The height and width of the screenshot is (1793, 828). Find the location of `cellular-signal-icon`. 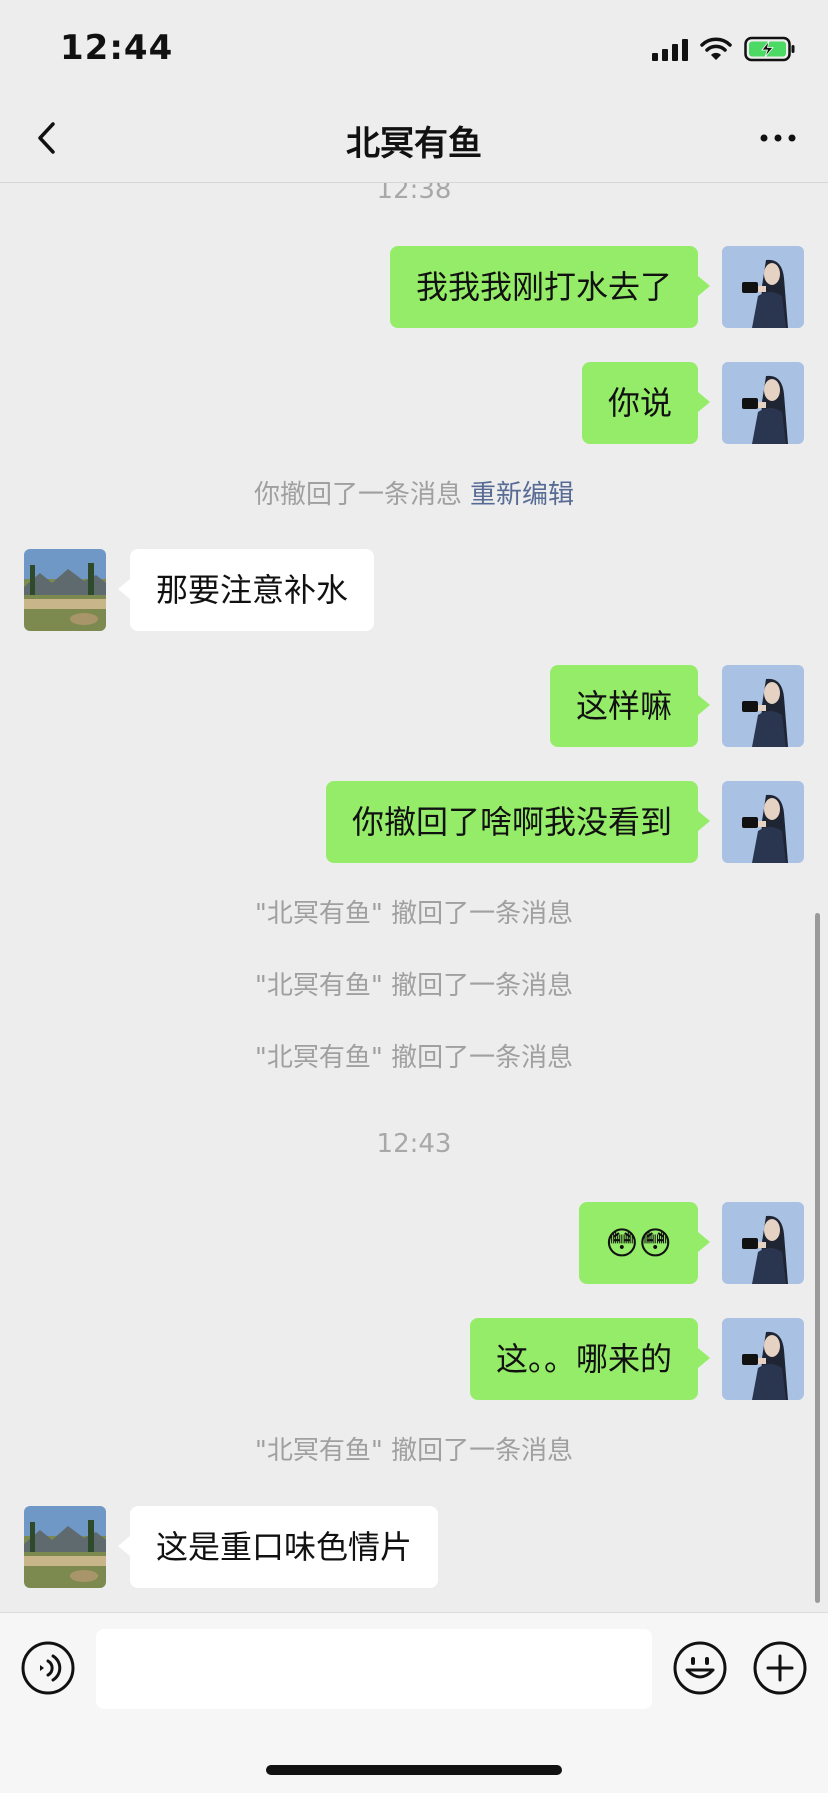

cellular-signal-icon is located at coordinates (670, 49).